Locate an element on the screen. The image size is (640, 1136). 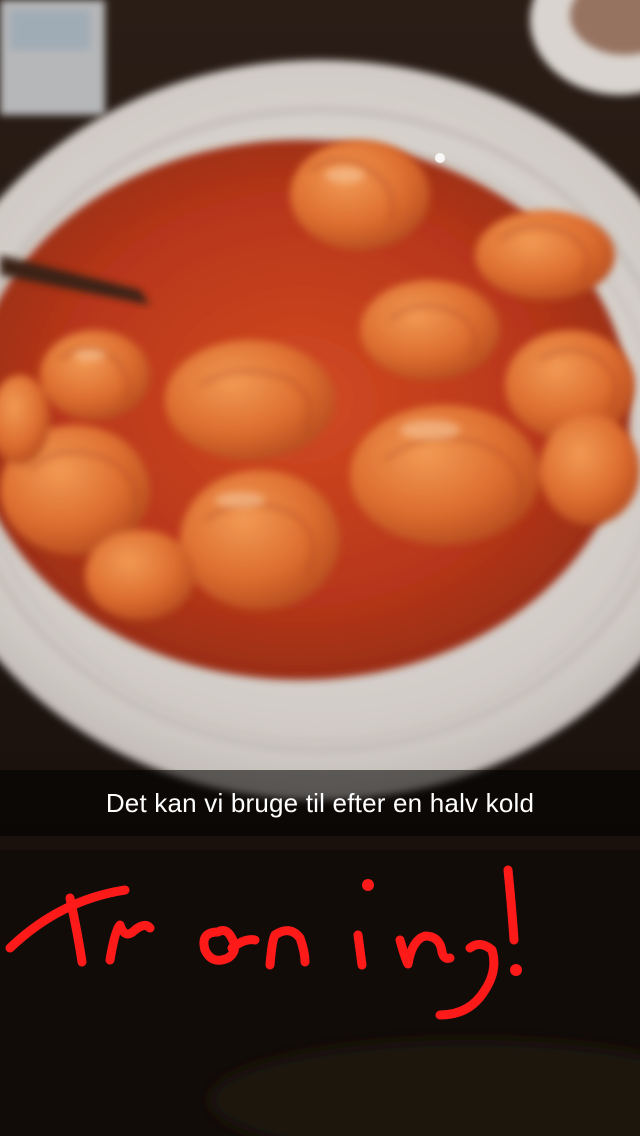
handwritten-drawing is located at coordinates (263, 942).